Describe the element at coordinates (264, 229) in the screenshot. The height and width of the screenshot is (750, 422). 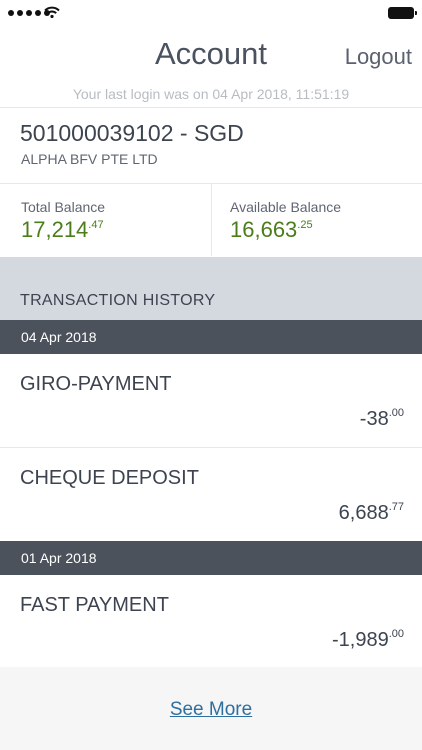
I see `available-balance-main: 16,663` at that location.